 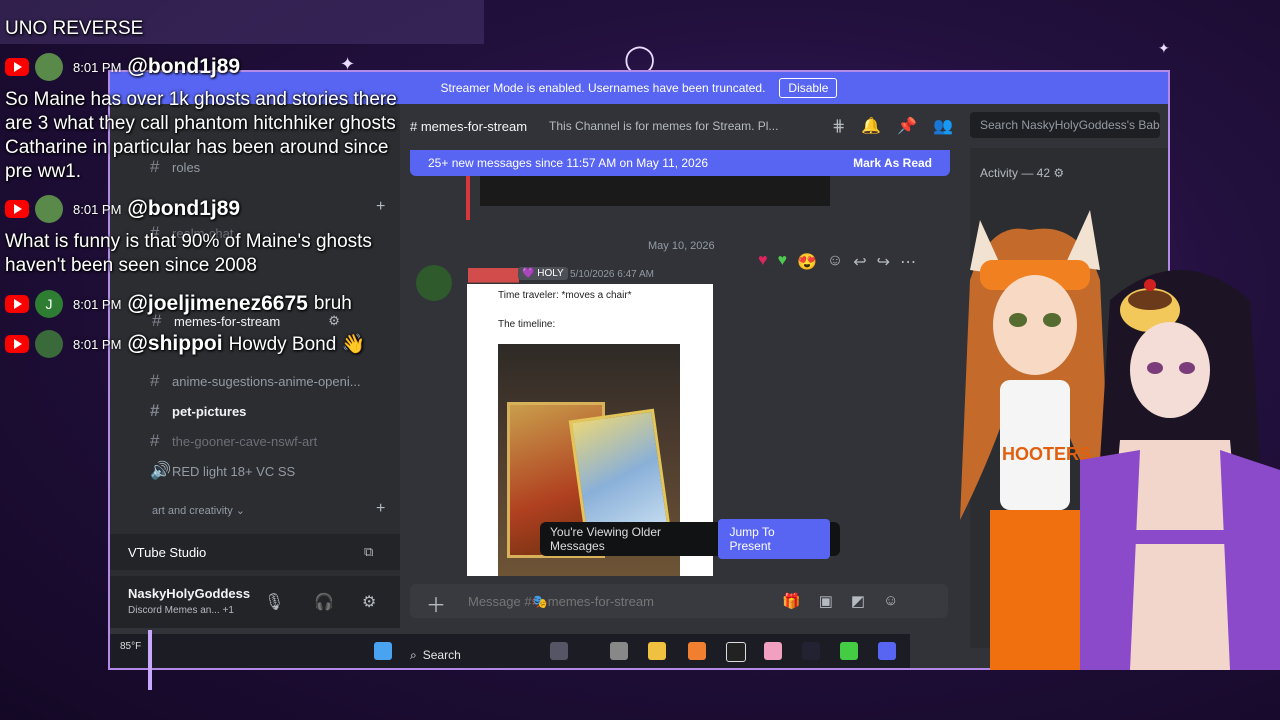 What do you see at coordinates (436, 603) in the screenshot?
I see `plus-icon: ＋` at bounding box center [436, 603].